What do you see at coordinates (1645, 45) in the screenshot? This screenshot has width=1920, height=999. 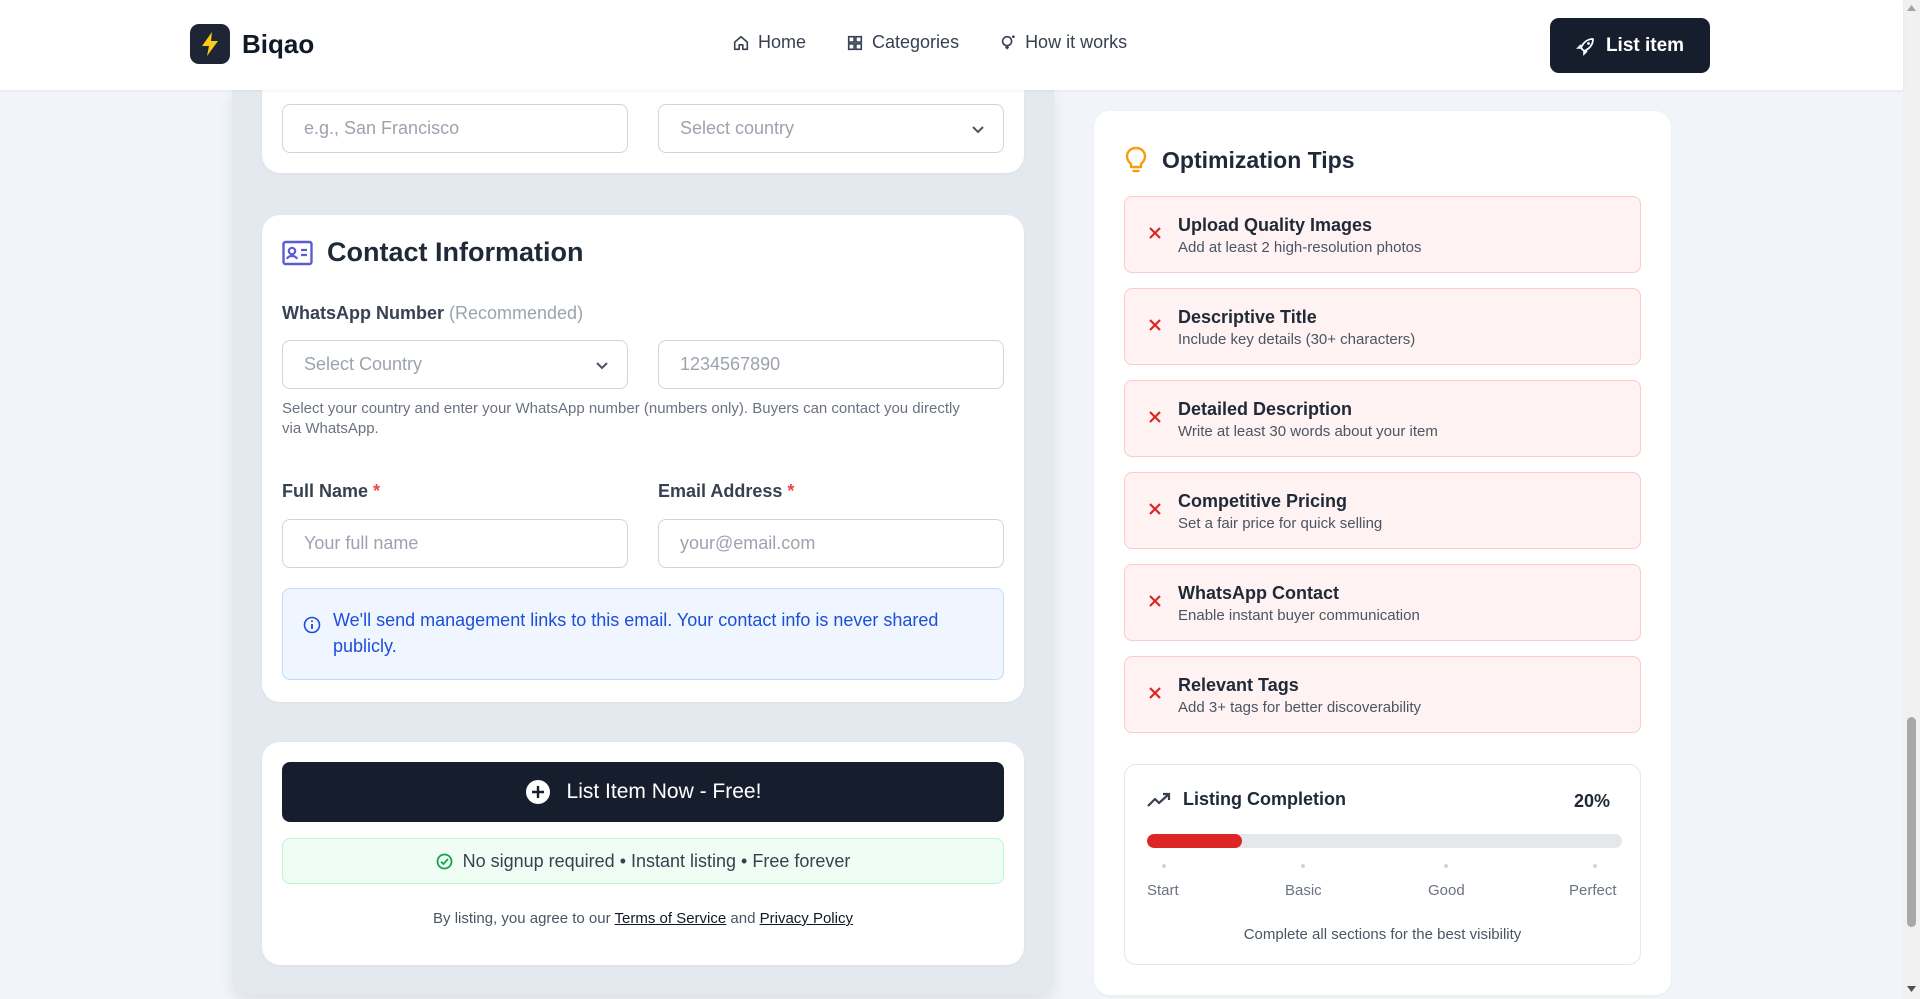 I see `list-item-label: List item` at bounding box center [1645, 45].